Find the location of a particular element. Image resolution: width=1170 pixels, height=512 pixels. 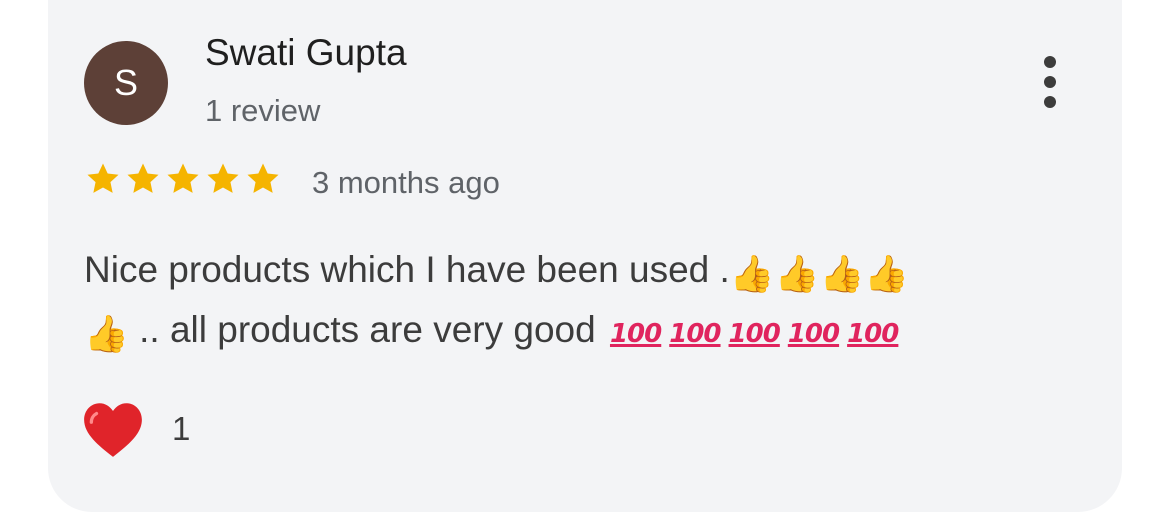

more-vertical-icon is located at coordinates (1050, 62).